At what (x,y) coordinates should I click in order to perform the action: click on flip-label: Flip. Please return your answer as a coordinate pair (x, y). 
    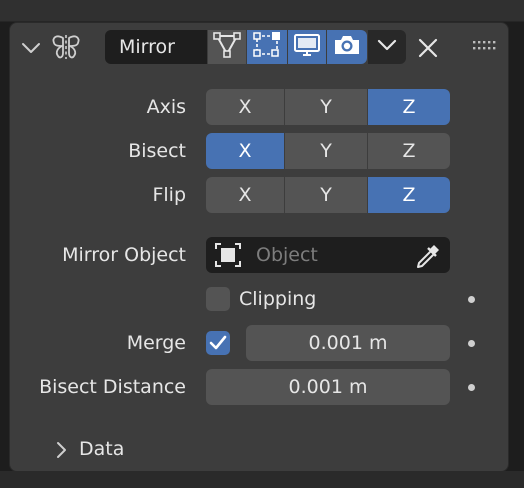
    Looking at the image, I should click on (169, 195).